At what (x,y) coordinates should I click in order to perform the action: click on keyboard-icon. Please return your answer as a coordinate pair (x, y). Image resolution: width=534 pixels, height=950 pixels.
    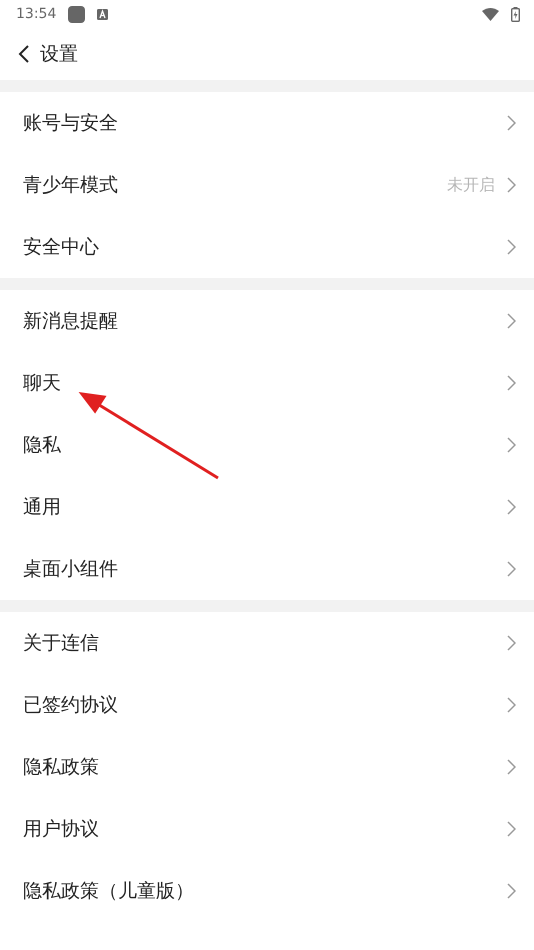
    Looking at the image, I should click on (102, 14).